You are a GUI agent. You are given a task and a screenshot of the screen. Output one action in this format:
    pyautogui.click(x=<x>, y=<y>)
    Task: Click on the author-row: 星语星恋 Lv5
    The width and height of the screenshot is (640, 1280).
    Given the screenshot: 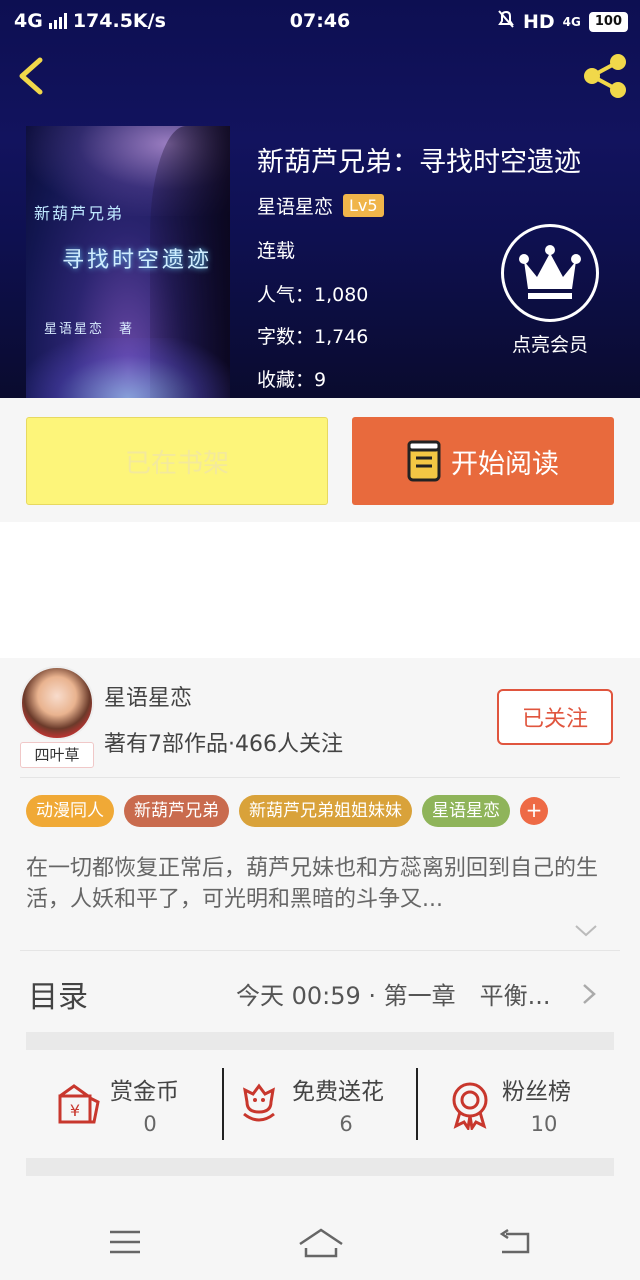 What is the action you would take?
    pyautogui.click(x=320, y=205)
    